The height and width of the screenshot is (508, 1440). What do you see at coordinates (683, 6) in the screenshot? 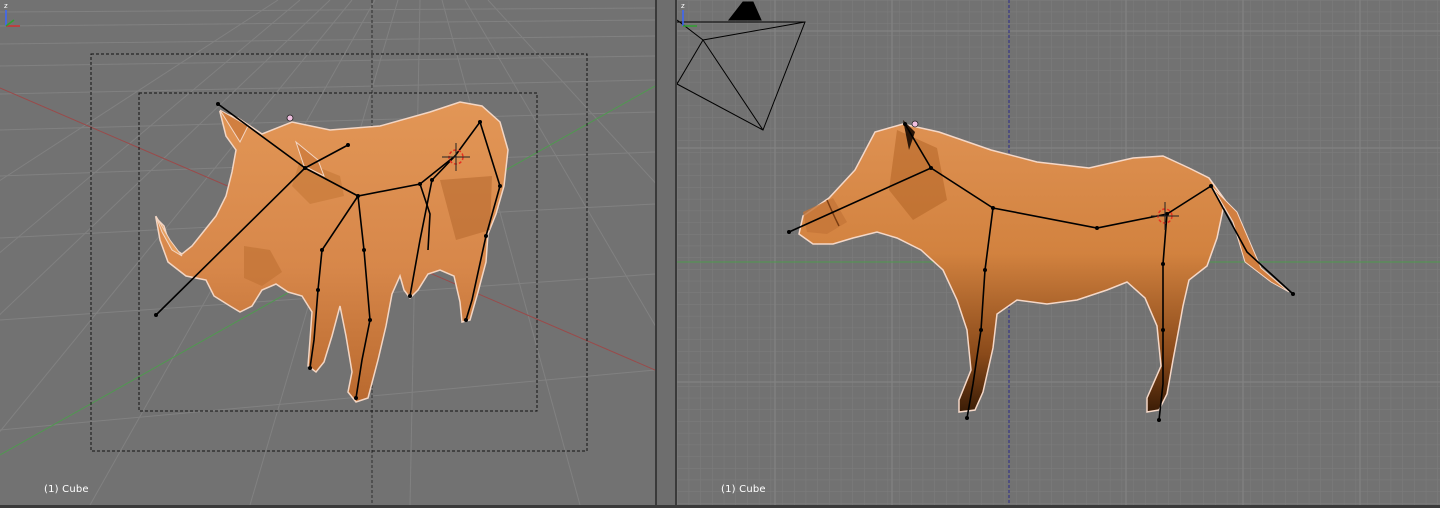
I see `gizmo-side-z-label: z` at bounding box center [683, 6].